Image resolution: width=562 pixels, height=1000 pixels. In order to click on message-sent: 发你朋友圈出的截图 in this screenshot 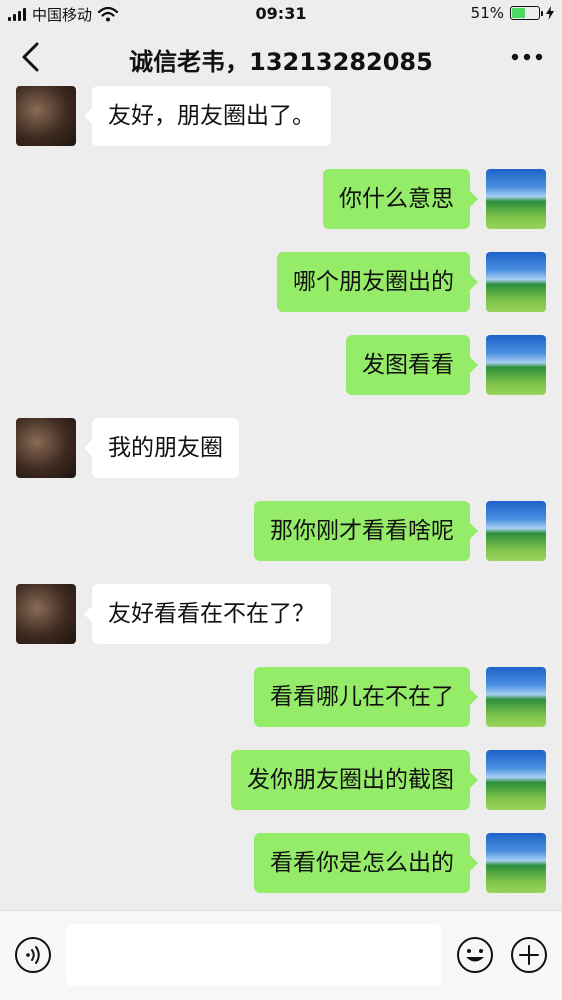, I will do `click(281, 780)`.